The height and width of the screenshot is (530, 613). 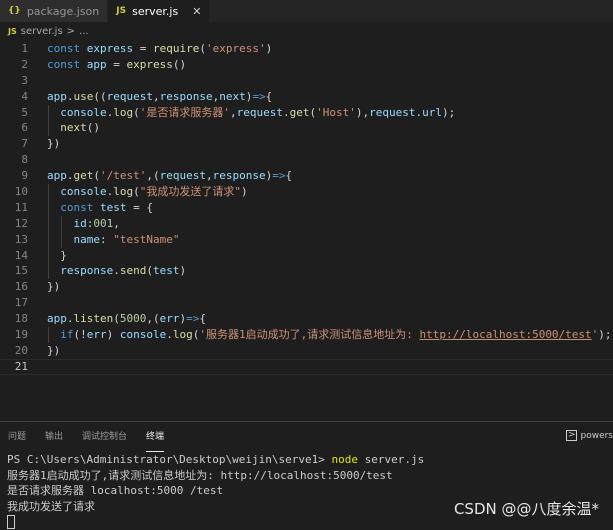 I want to click on terminal-icon: >, so click(x=571, y=435).